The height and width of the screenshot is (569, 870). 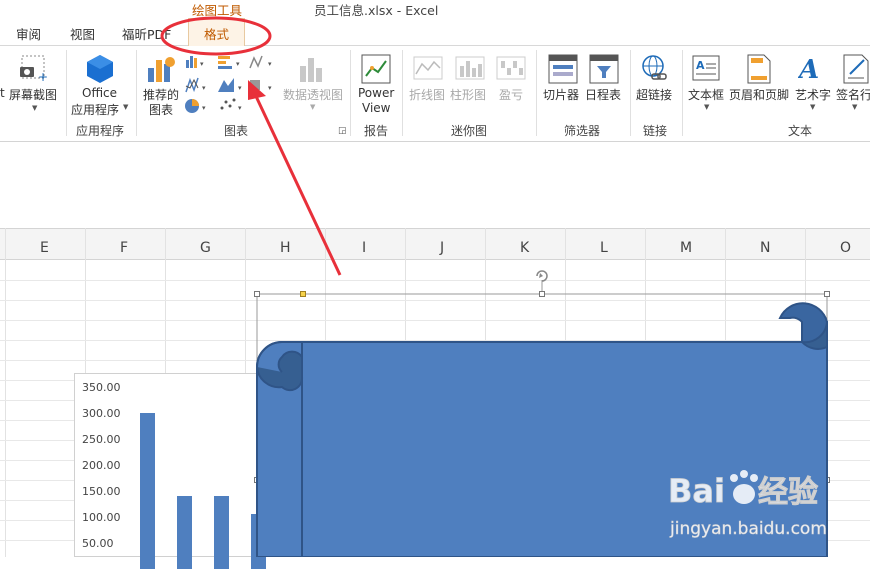 I want to click on baidu-paw-icon: Bai 经验 jingyan.baidu.com, so click(x=747, y=504).